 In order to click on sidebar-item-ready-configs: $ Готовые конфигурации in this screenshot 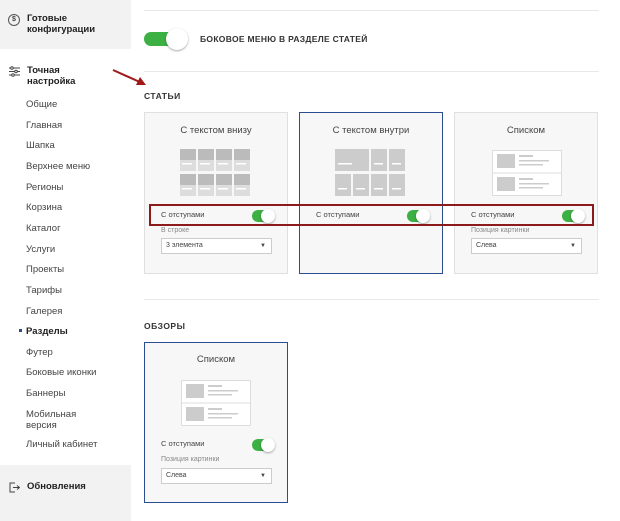, I will do `click(57, 24)`.